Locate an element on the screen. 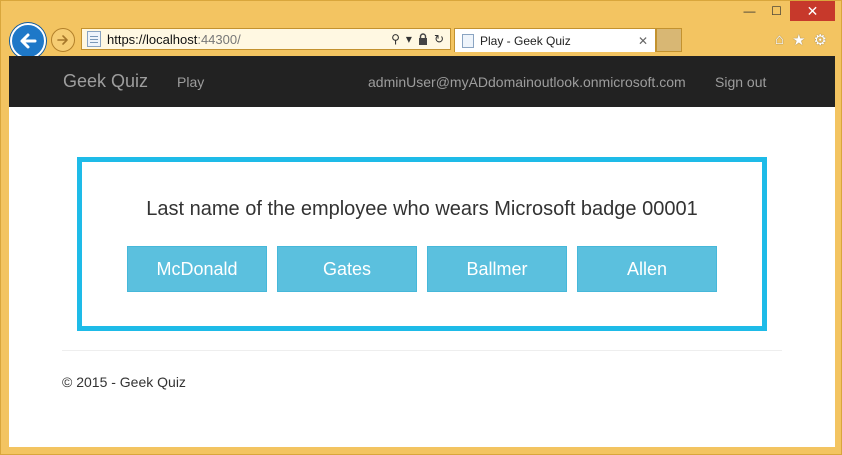 The width and height of the screenshot is (842, 455). forward-button is located at coordinates (63, 40).